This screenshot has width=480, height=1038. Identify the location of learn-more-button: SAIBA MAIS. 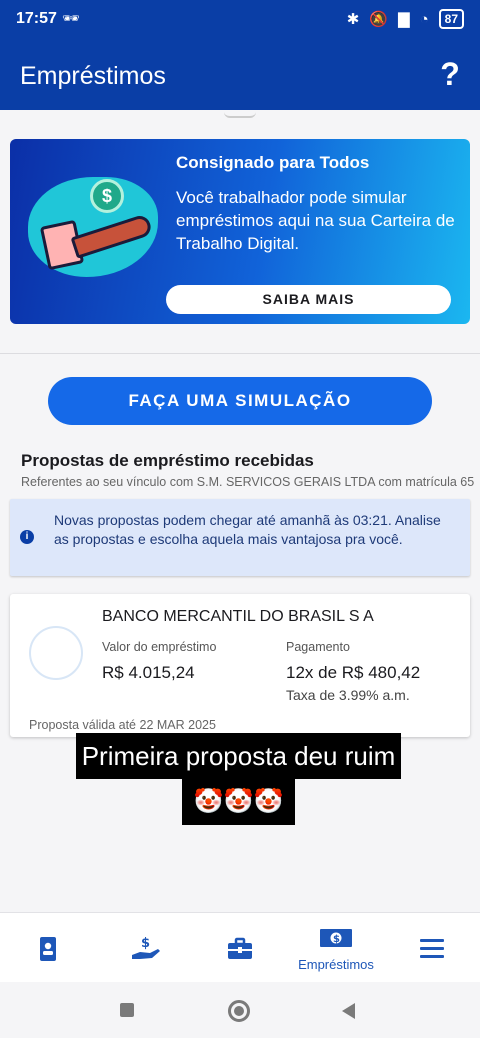
(308, 299).